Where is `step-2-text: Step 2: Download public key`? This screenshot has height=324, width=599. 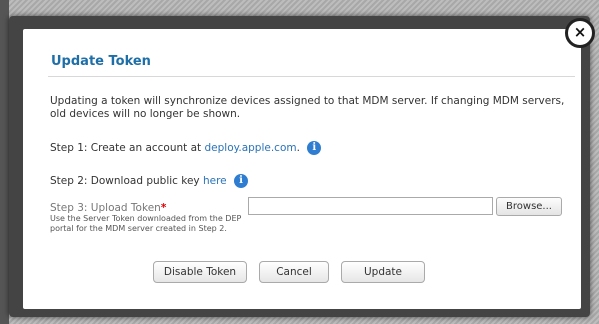
step-2-text: Step 2: Download public key is located at coordinates (126, 181).